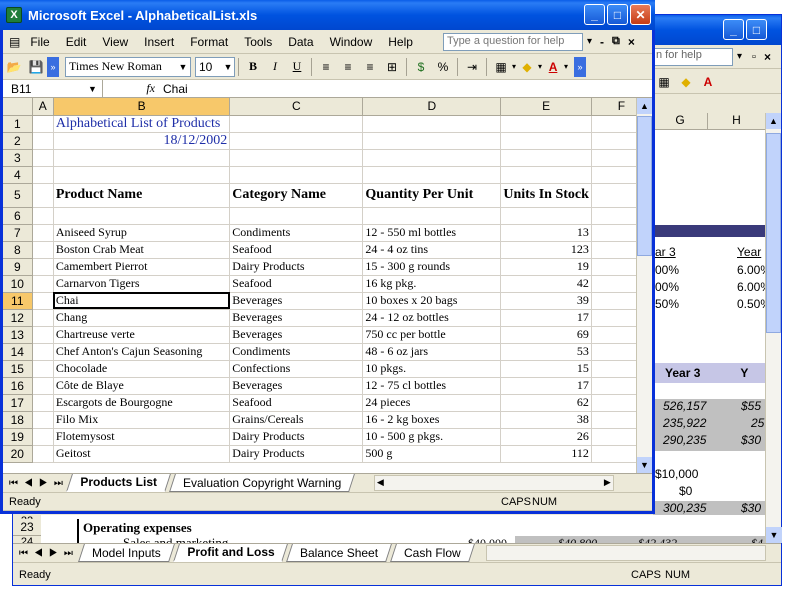  I want to click on cell-units-in-stock: 38, so click(546, 420).